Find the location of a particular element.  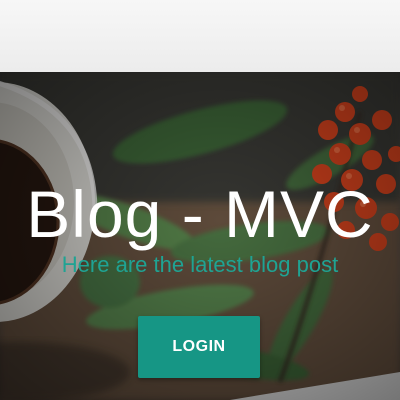

login-button: LOGIN is located at coordinates (199, 347).